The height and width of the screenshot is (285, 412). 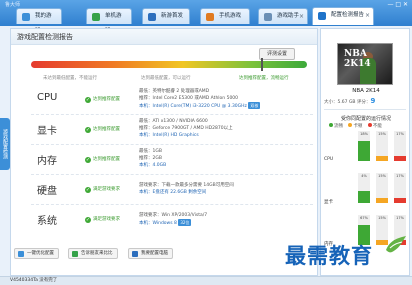 I want to click on peer-metric-percent: 67%, so click(x=364, y=218).